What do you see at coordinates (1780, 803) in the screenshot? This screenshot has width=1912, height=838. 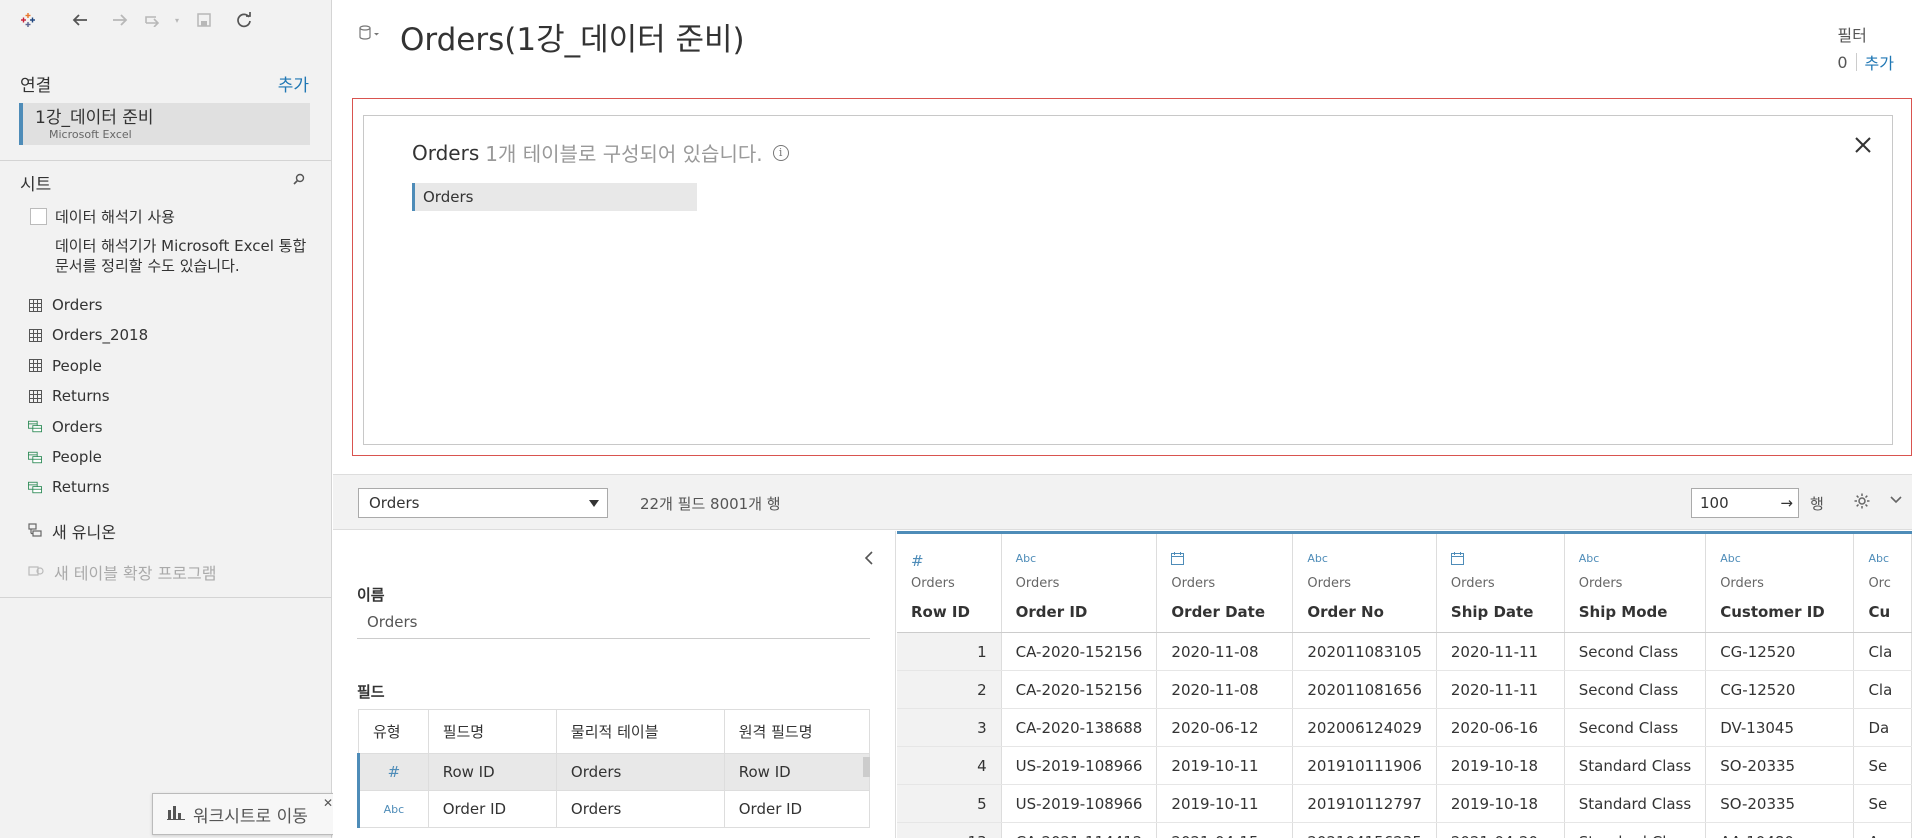 I see `grid-cell: SO-20335` at bounding box center [1780, 803].